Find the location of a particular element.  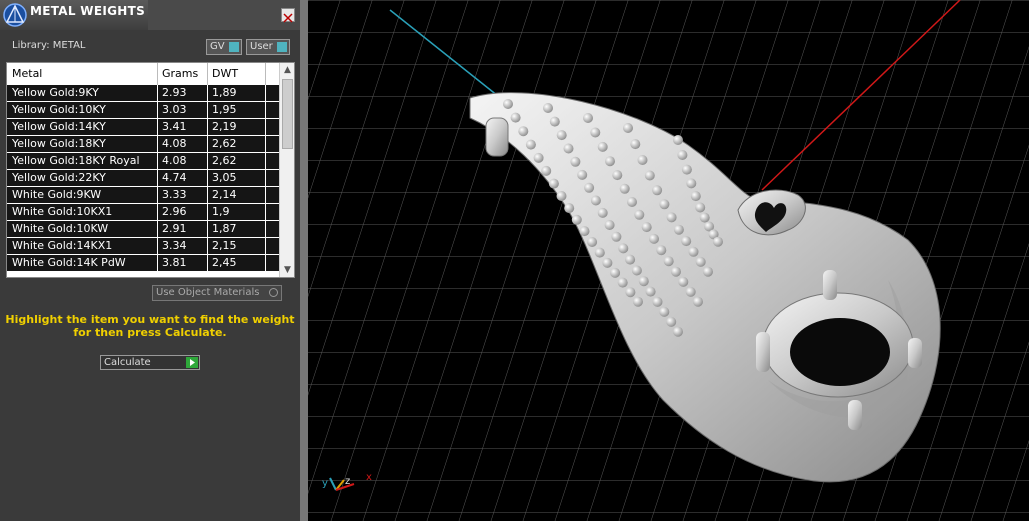

panel-divider is located at coordinates (304, 260).